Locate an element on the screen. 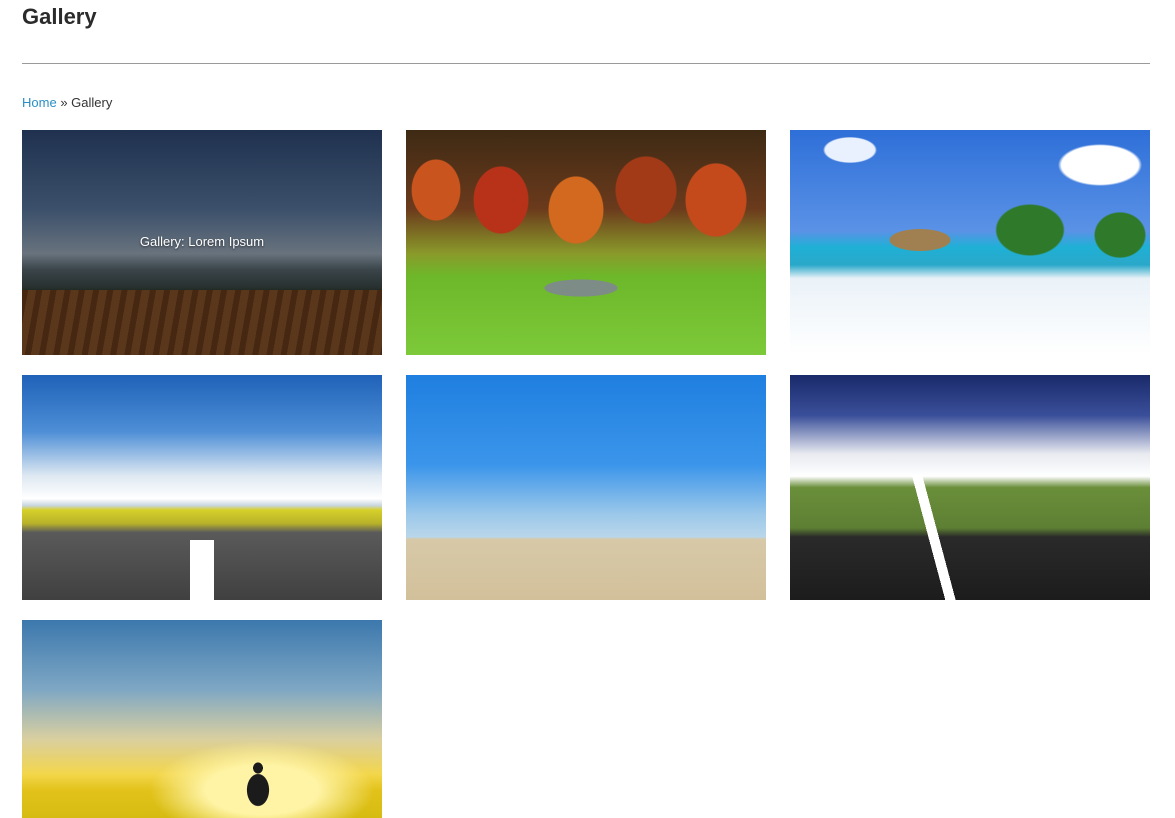  breadcrumb: Home » Gallery is located at coordinates (67, 103).